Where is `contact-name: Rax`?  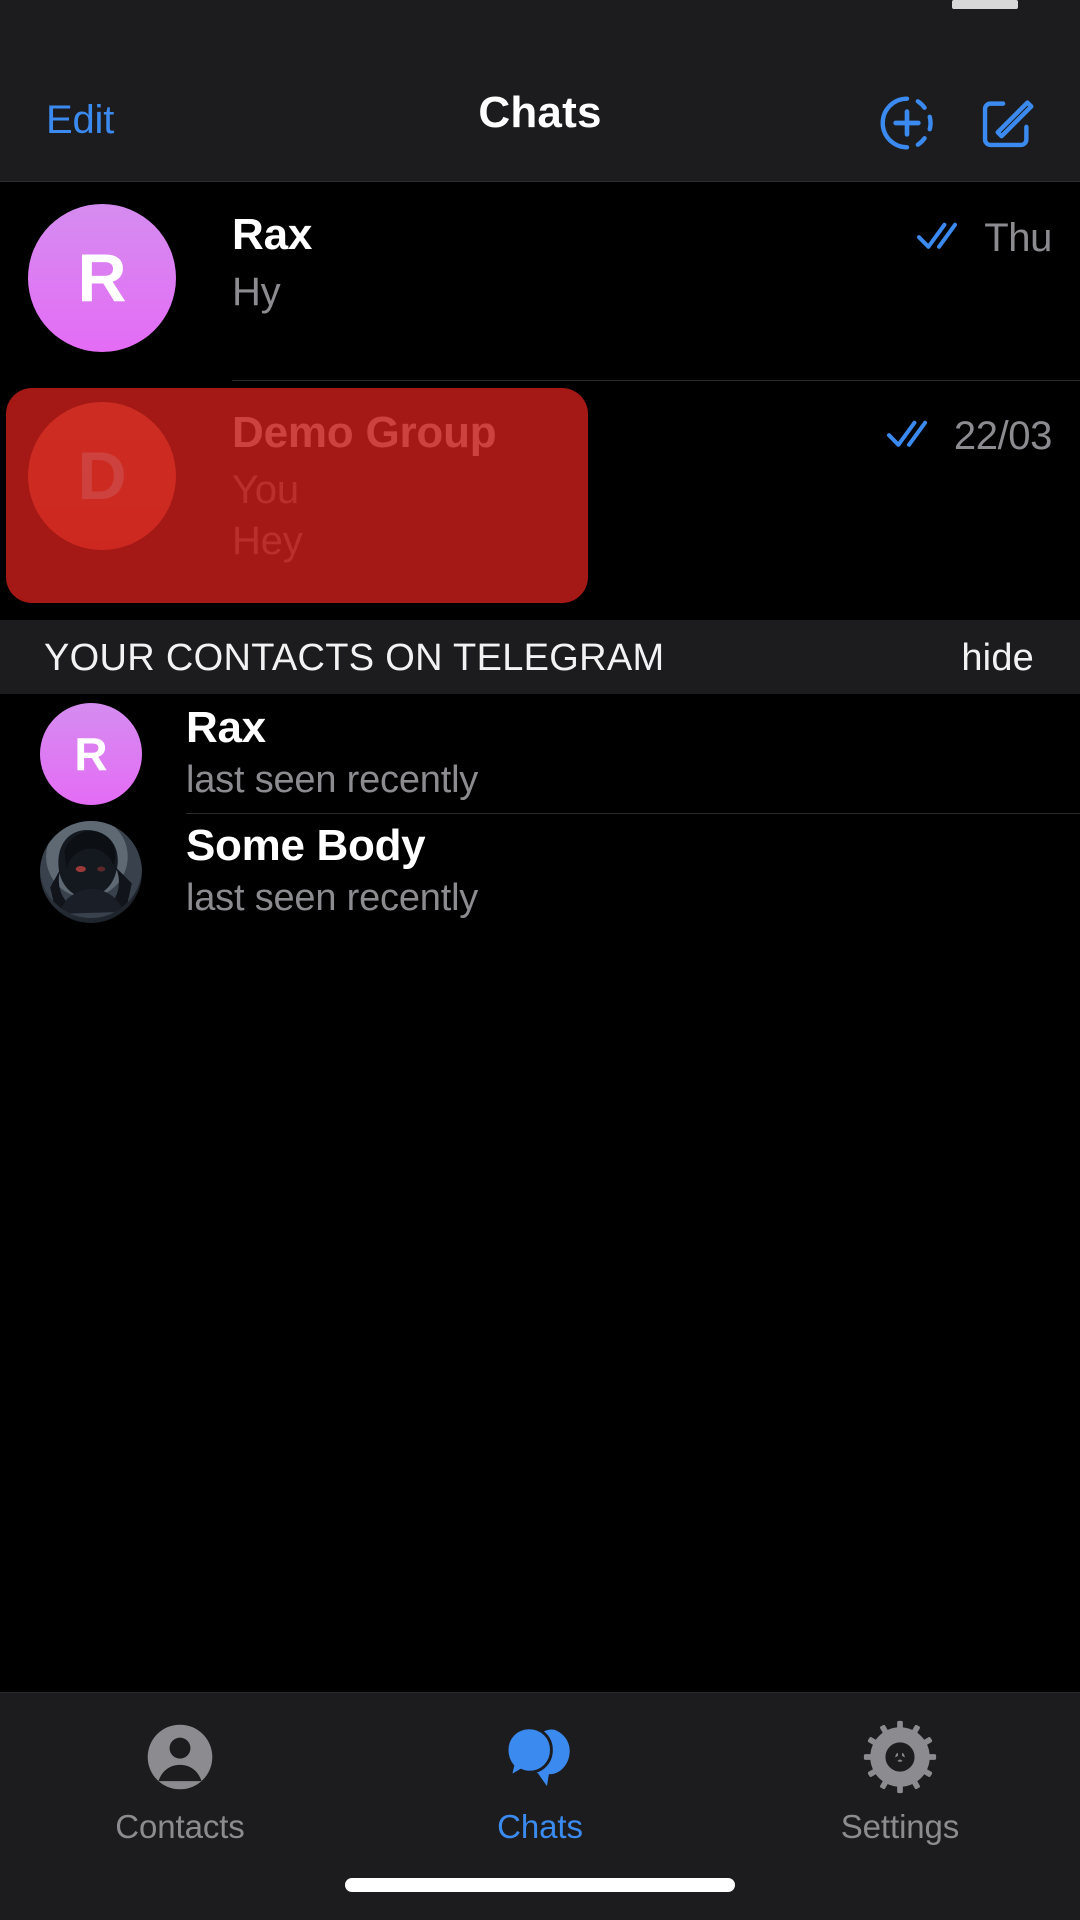
contact-name: Rax is located at coordinates (226, 727).